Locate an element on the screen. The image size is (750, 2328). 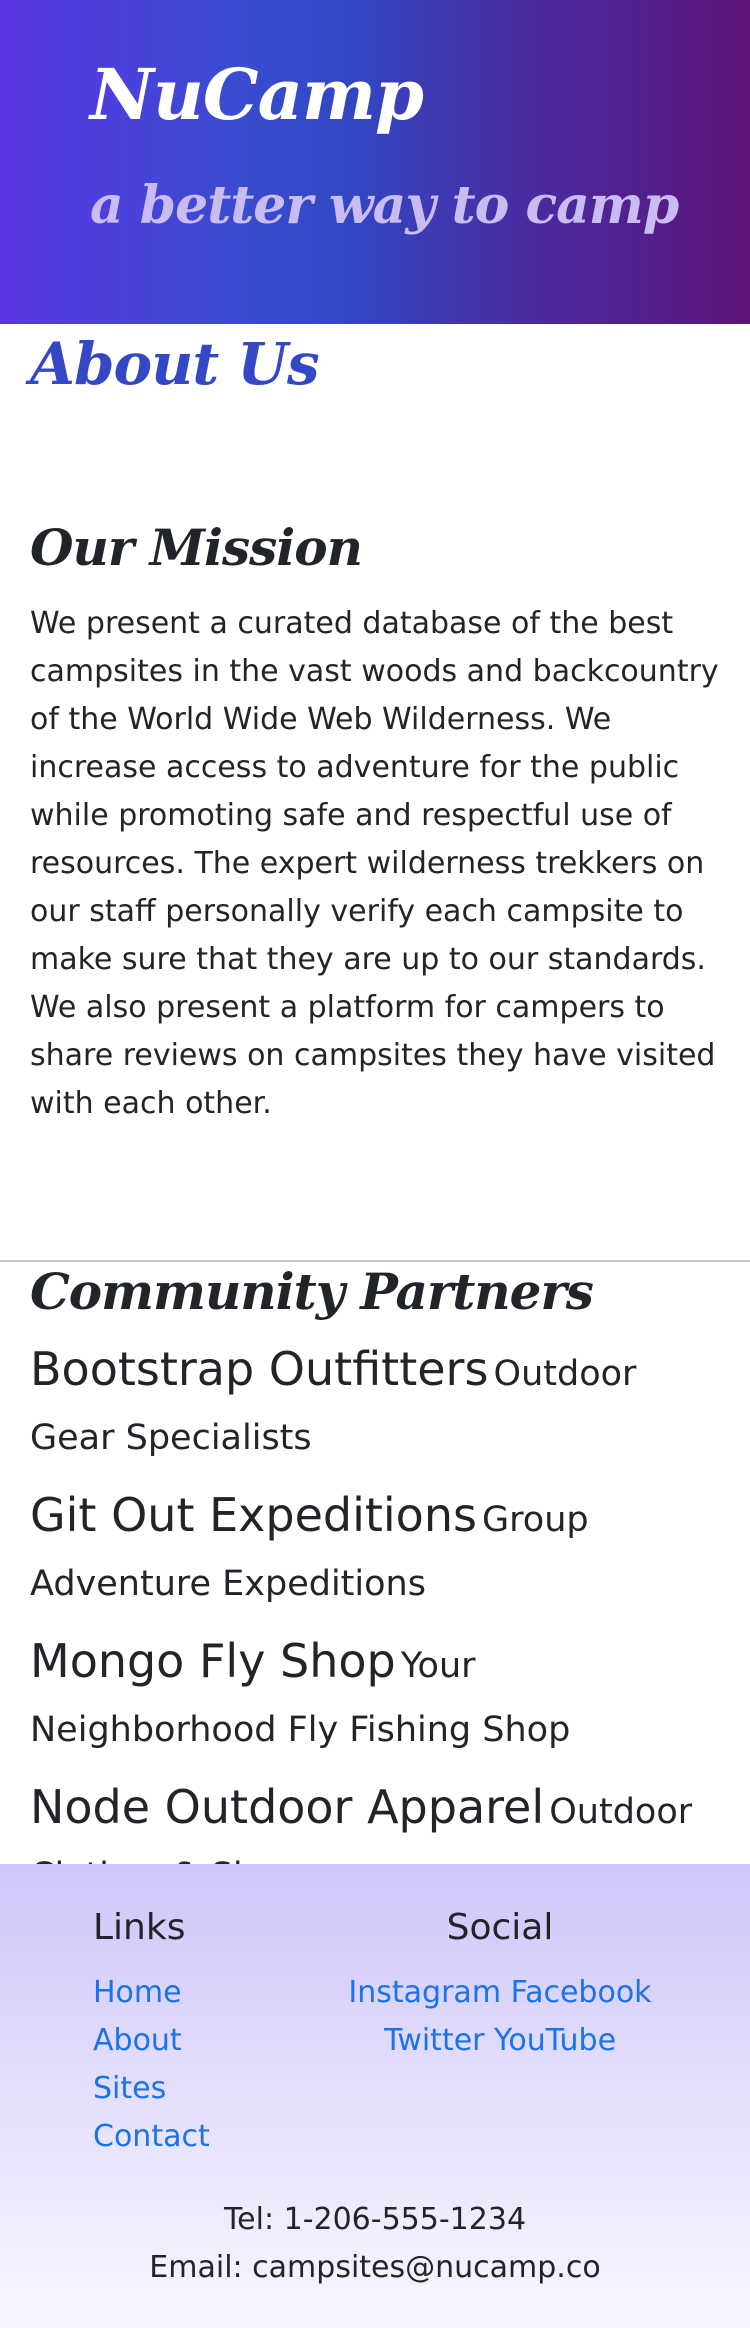
social-link-youtube: YouTube is located at coordinates (555, 2040).